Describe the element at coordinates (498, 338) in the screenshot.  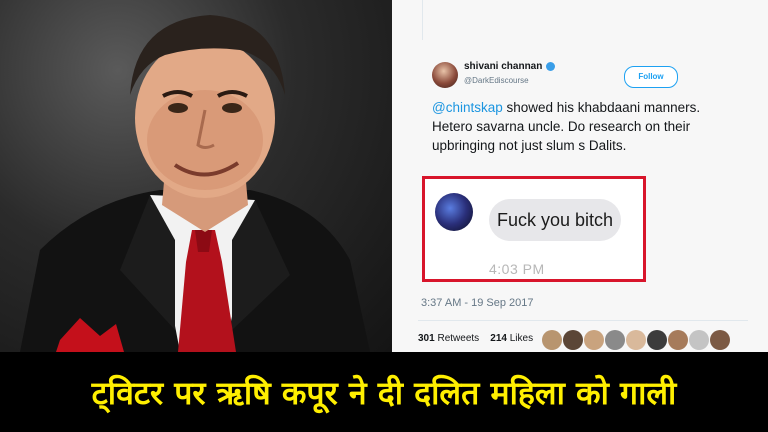
I see `likes-count: 214` at that location.